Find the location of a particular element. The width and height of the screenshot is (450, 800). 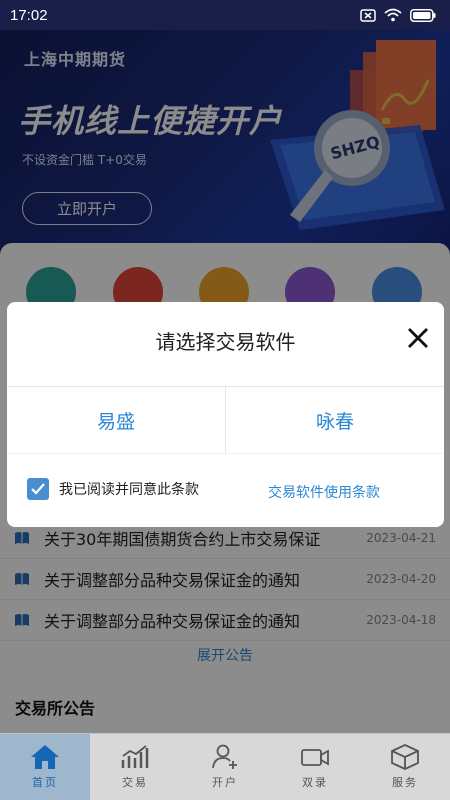

status-bar: 17:02 is located at coordinates (225, 15).